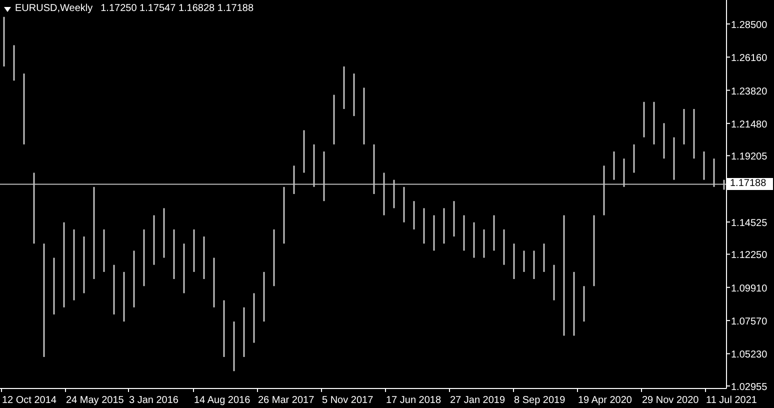  I want to click on price-tick-label: 1.23820, so click(749, 92).